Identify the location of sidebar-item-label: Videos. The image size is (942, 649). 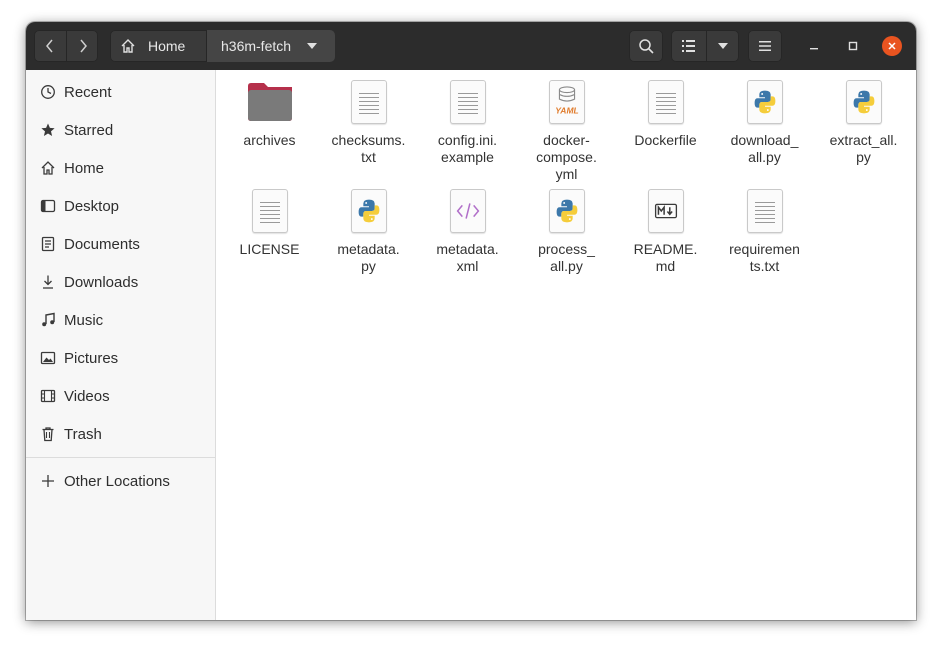
(87, 396).